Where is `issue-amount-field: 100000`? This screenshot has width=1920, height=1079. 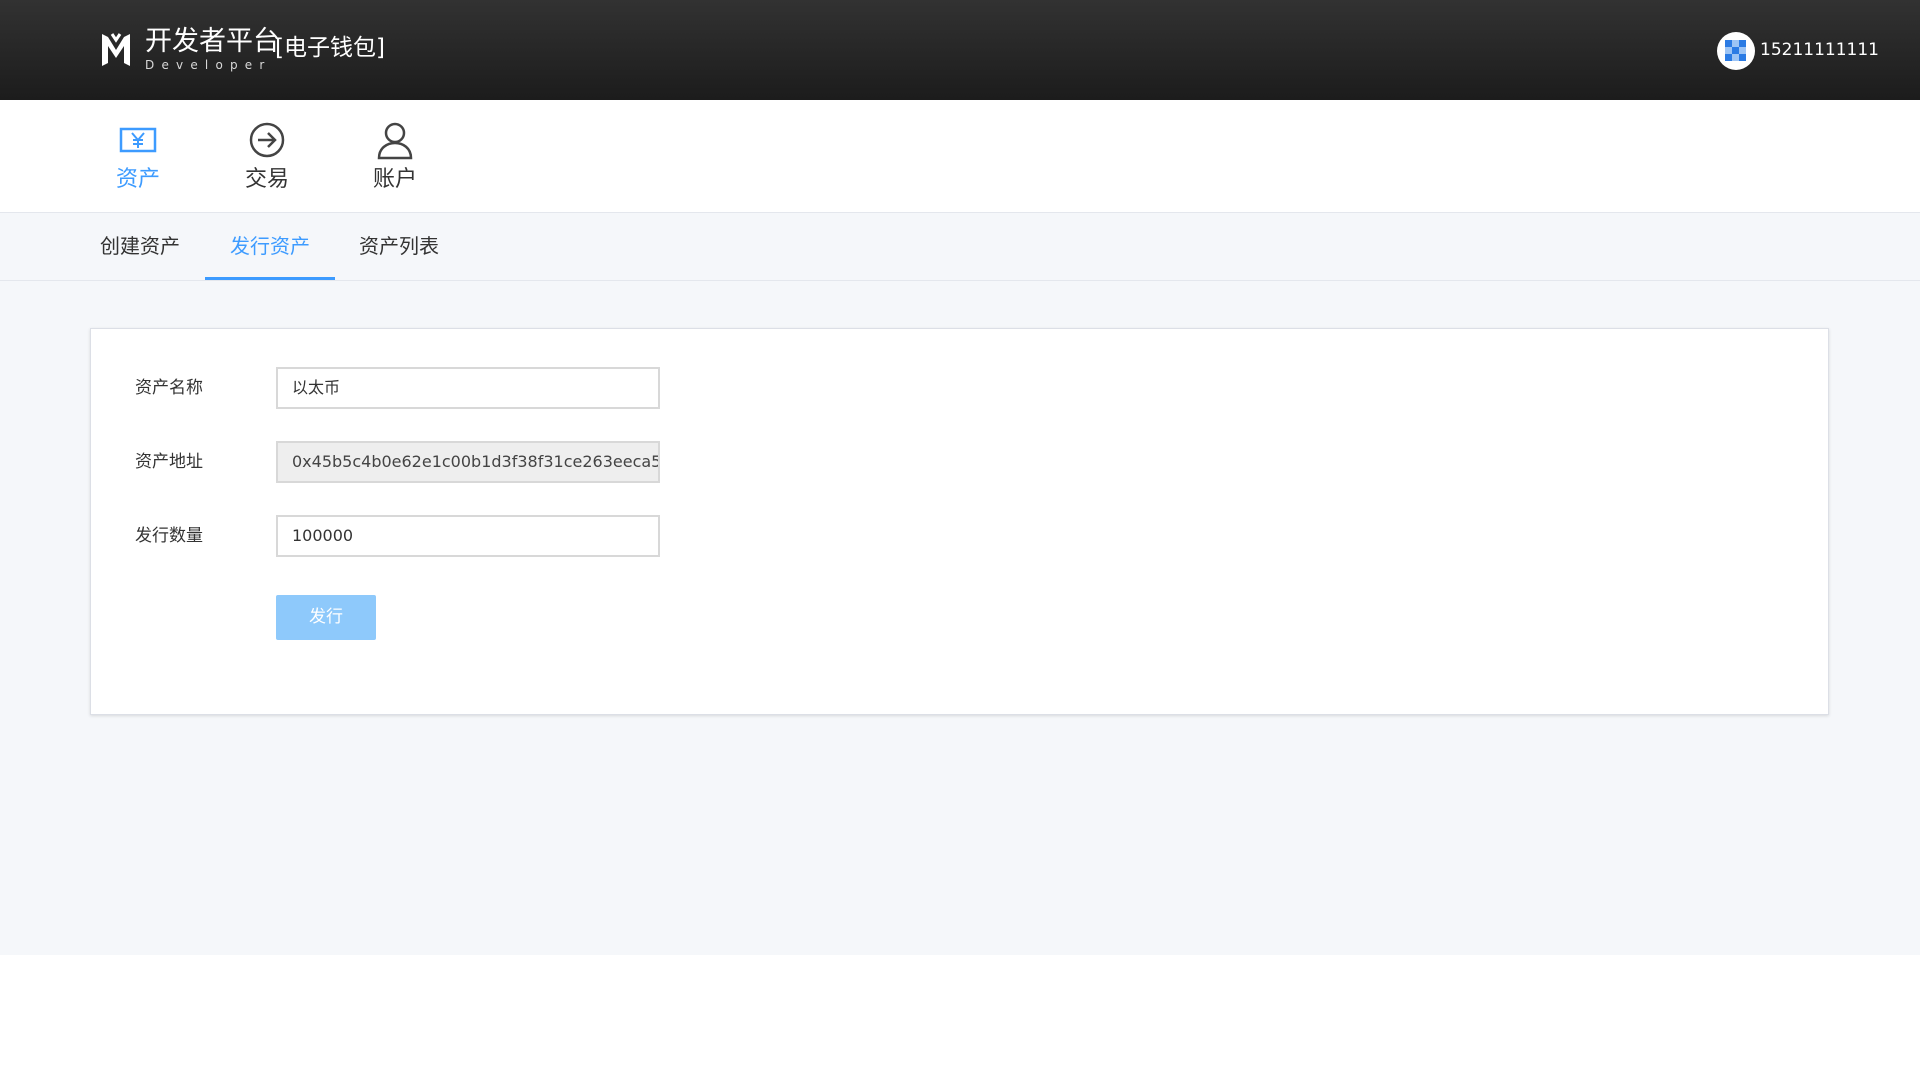
issue-amount-field: 100000 is located at coordinates (468, 536).